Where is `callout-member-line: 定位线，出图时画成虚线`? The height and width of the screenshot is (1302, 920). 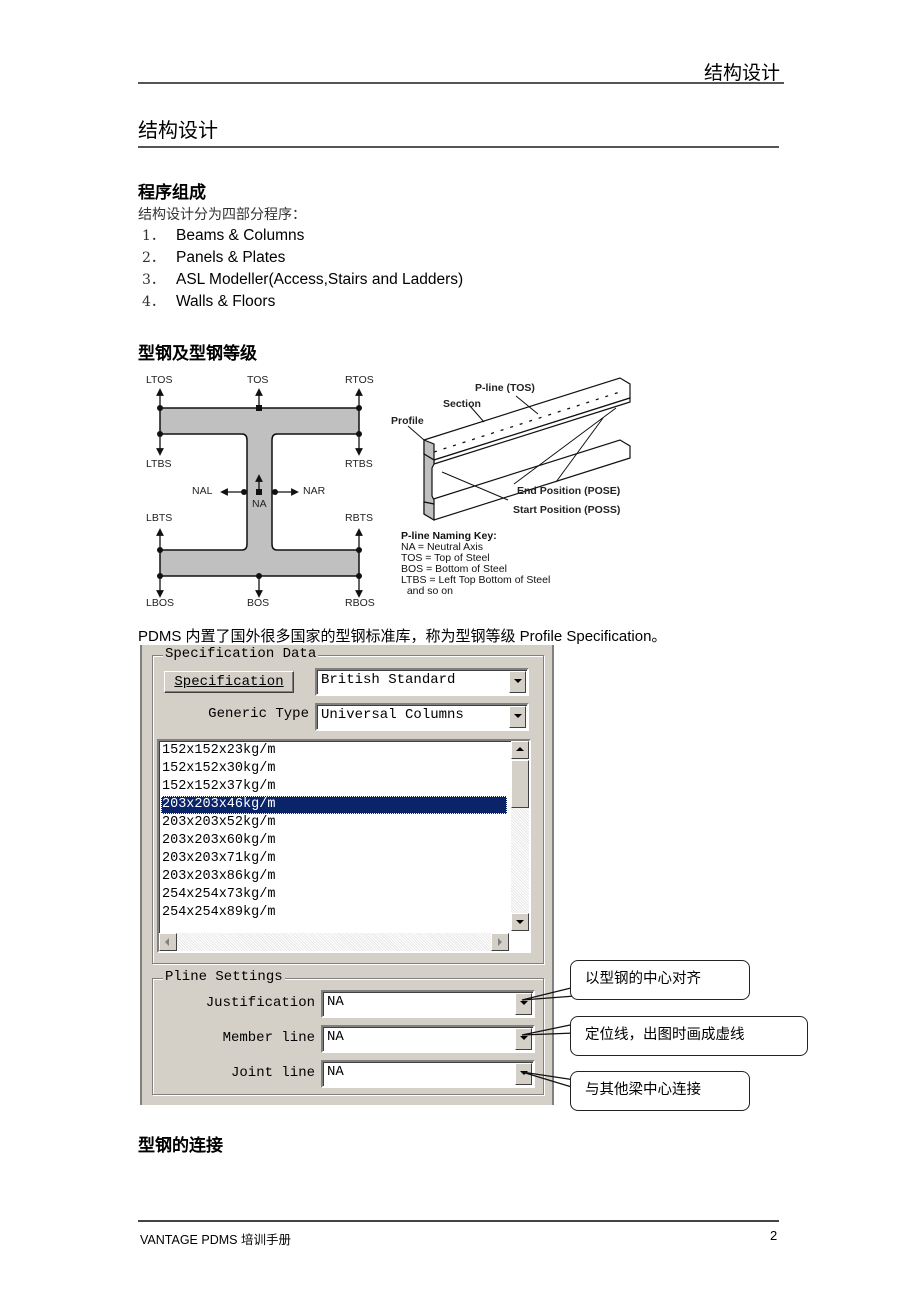
callout-member-line: 定位线，出图时画成虚线 is located at coordinates (689, 1036).